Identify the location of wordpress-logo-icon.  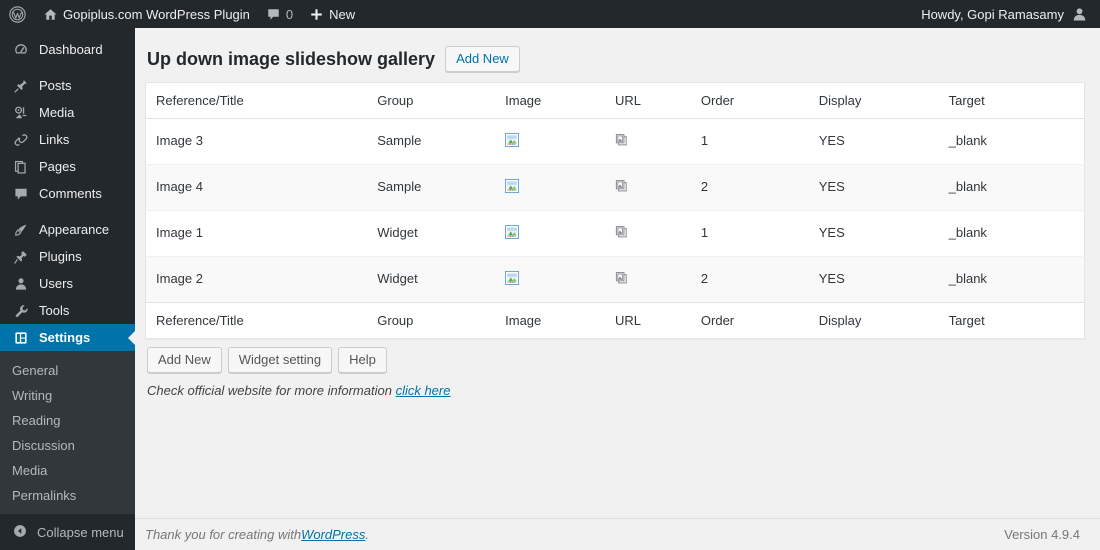
(17, 14).